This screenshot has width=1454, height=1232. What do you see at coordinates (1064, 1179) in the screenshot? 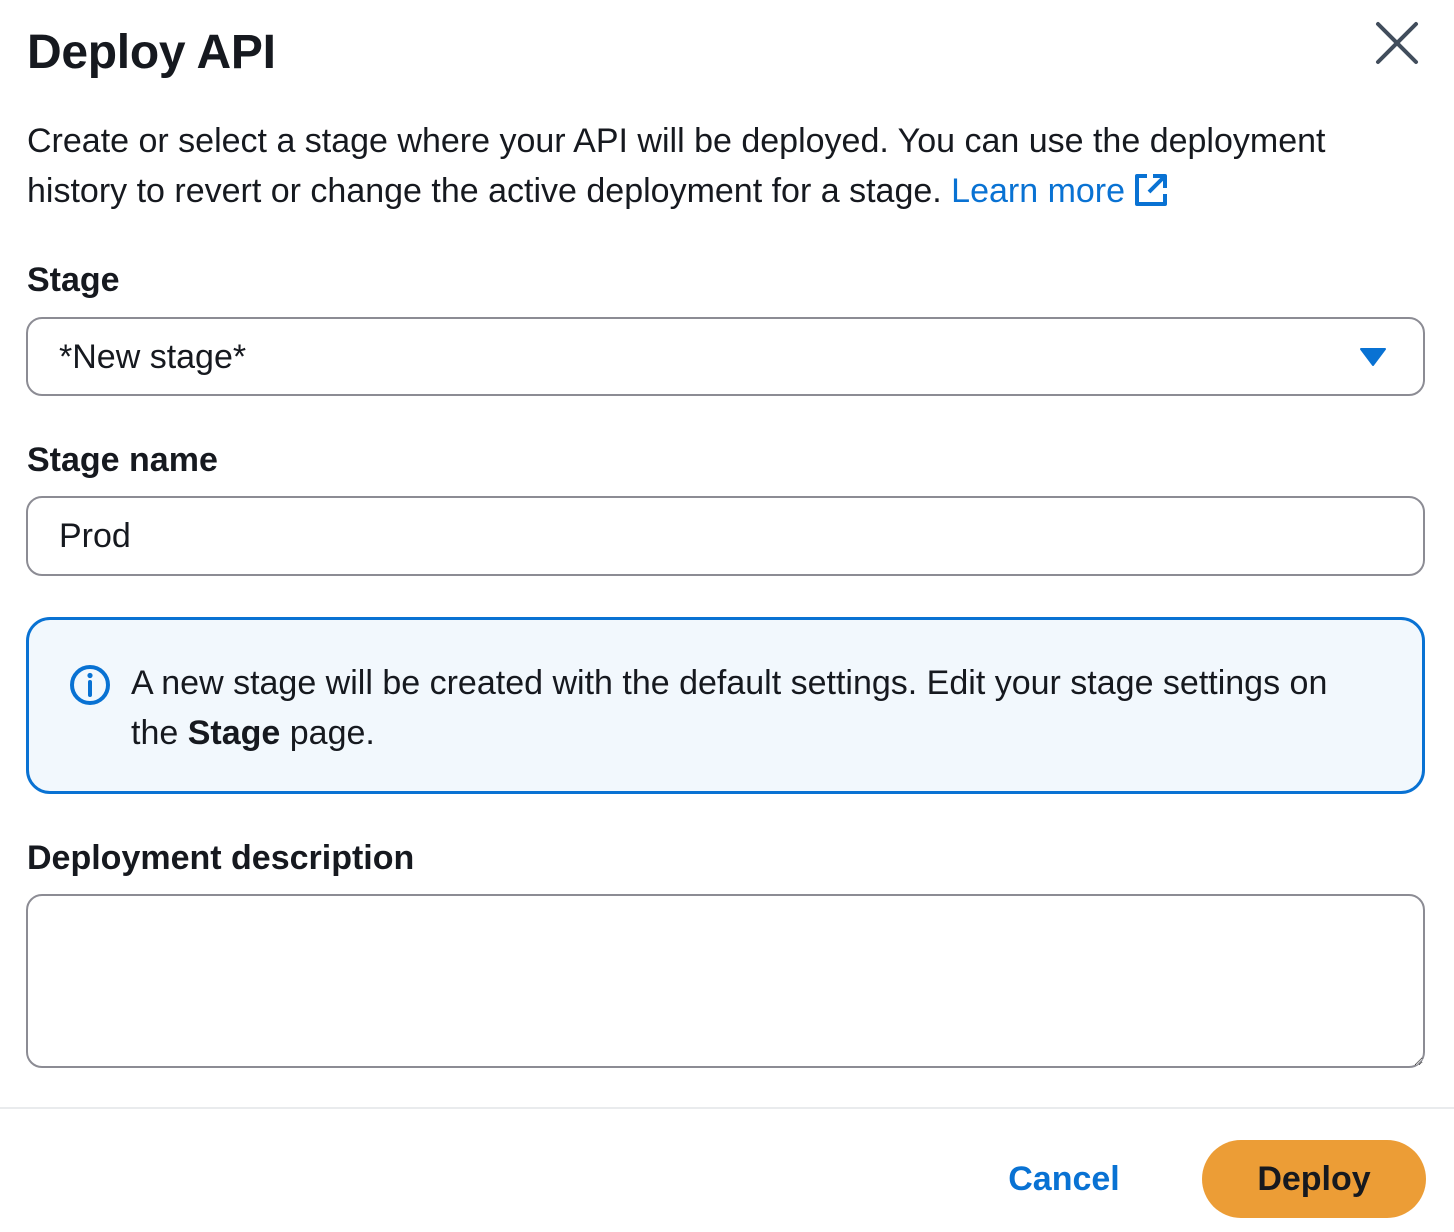
I see `cancel-button: Cancel` at bounding box center [1064, 1179].